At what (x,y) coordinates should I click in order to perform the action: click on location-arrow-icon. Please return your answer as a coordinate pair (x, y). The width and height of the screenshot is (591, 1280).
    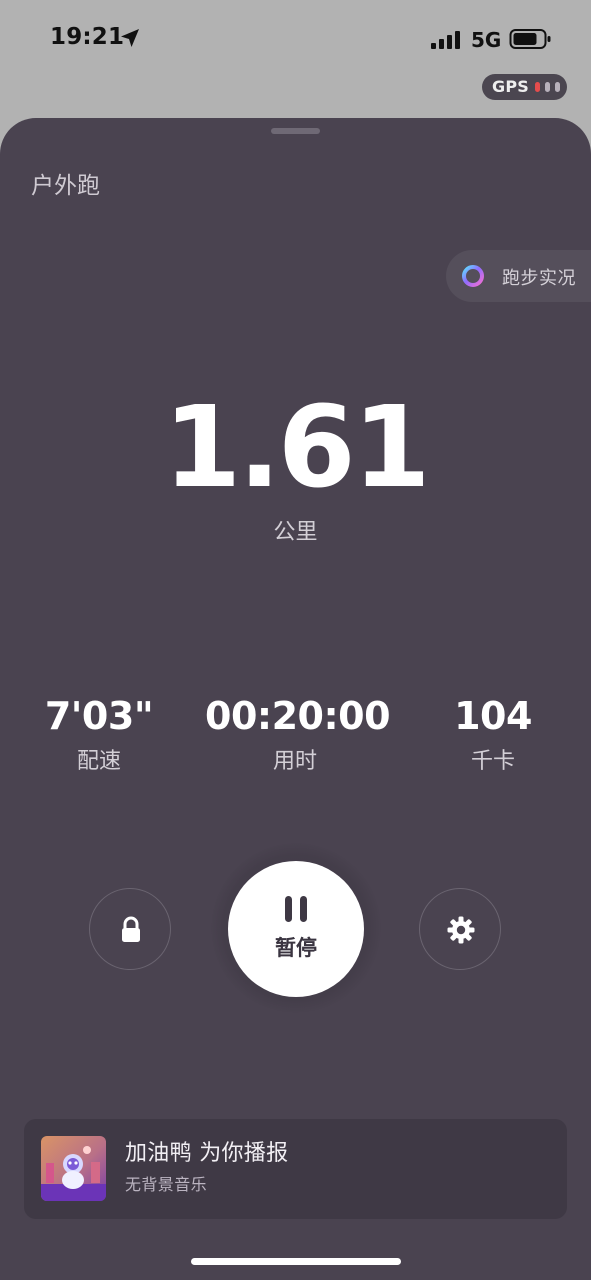
    Looking at the image, I should click on (130, 38).